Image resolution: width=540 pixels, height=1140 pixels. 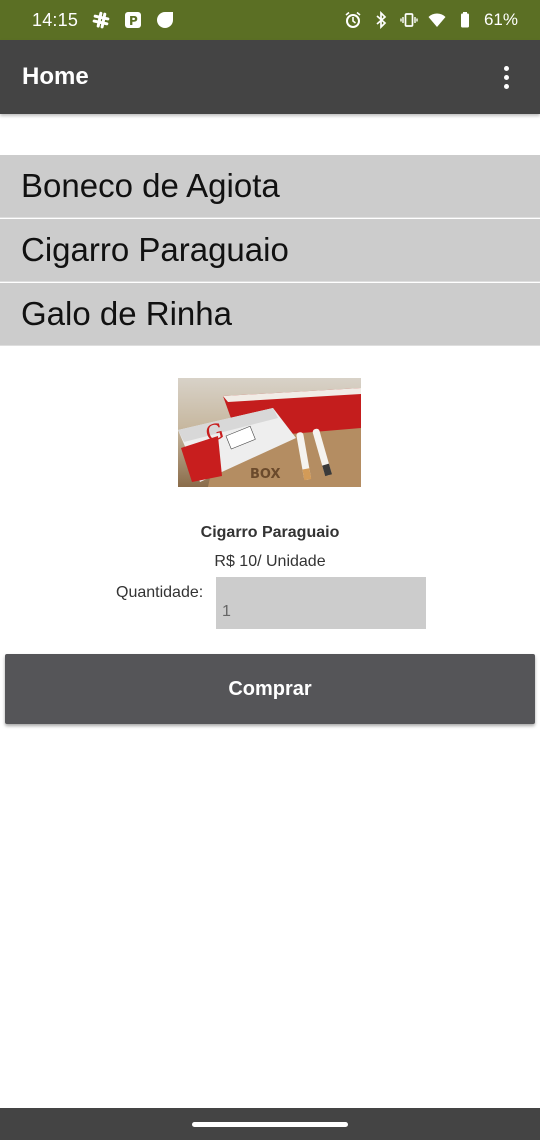 I want to click on vibrate-icon, so click(x=409, y=20).